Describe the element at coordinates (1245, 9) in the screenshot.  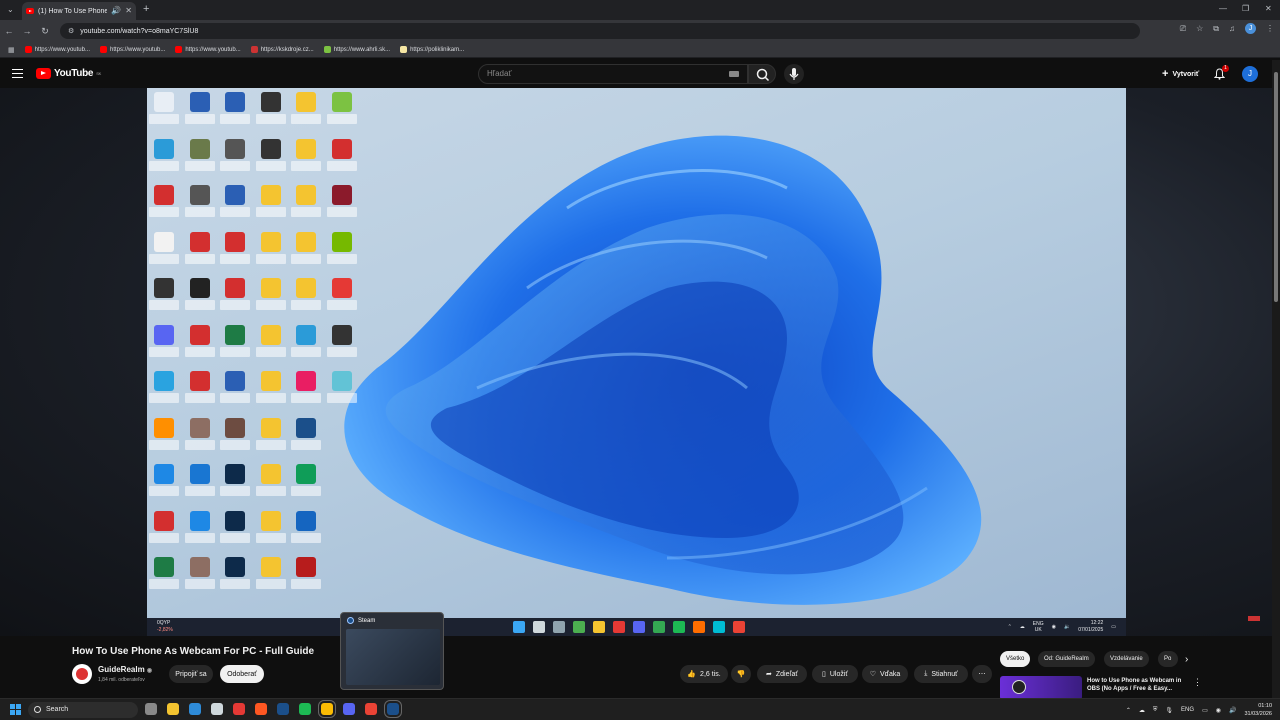
I see `restore-icon: ❐` at that location.